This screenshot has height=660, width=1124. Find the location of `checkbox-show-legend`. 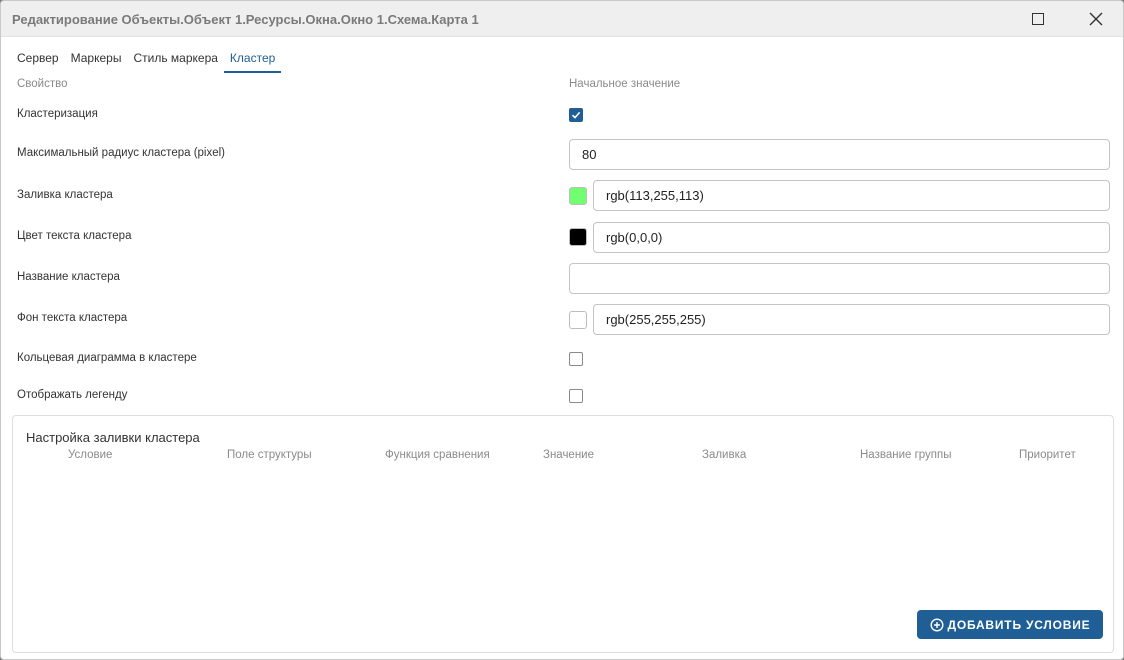

checkbox-show-legend is located at coordinates (576, 396).